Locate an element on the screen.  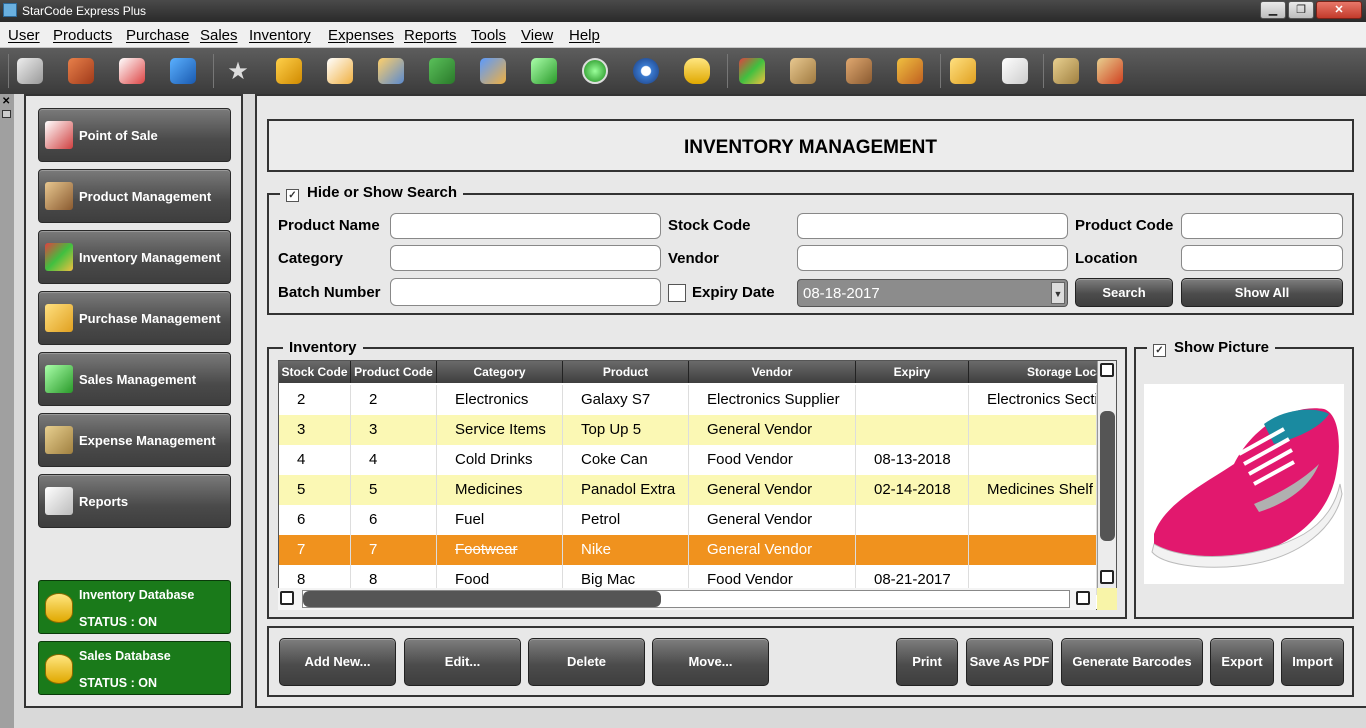
category-label: Category is located at coordinates (311, 258).